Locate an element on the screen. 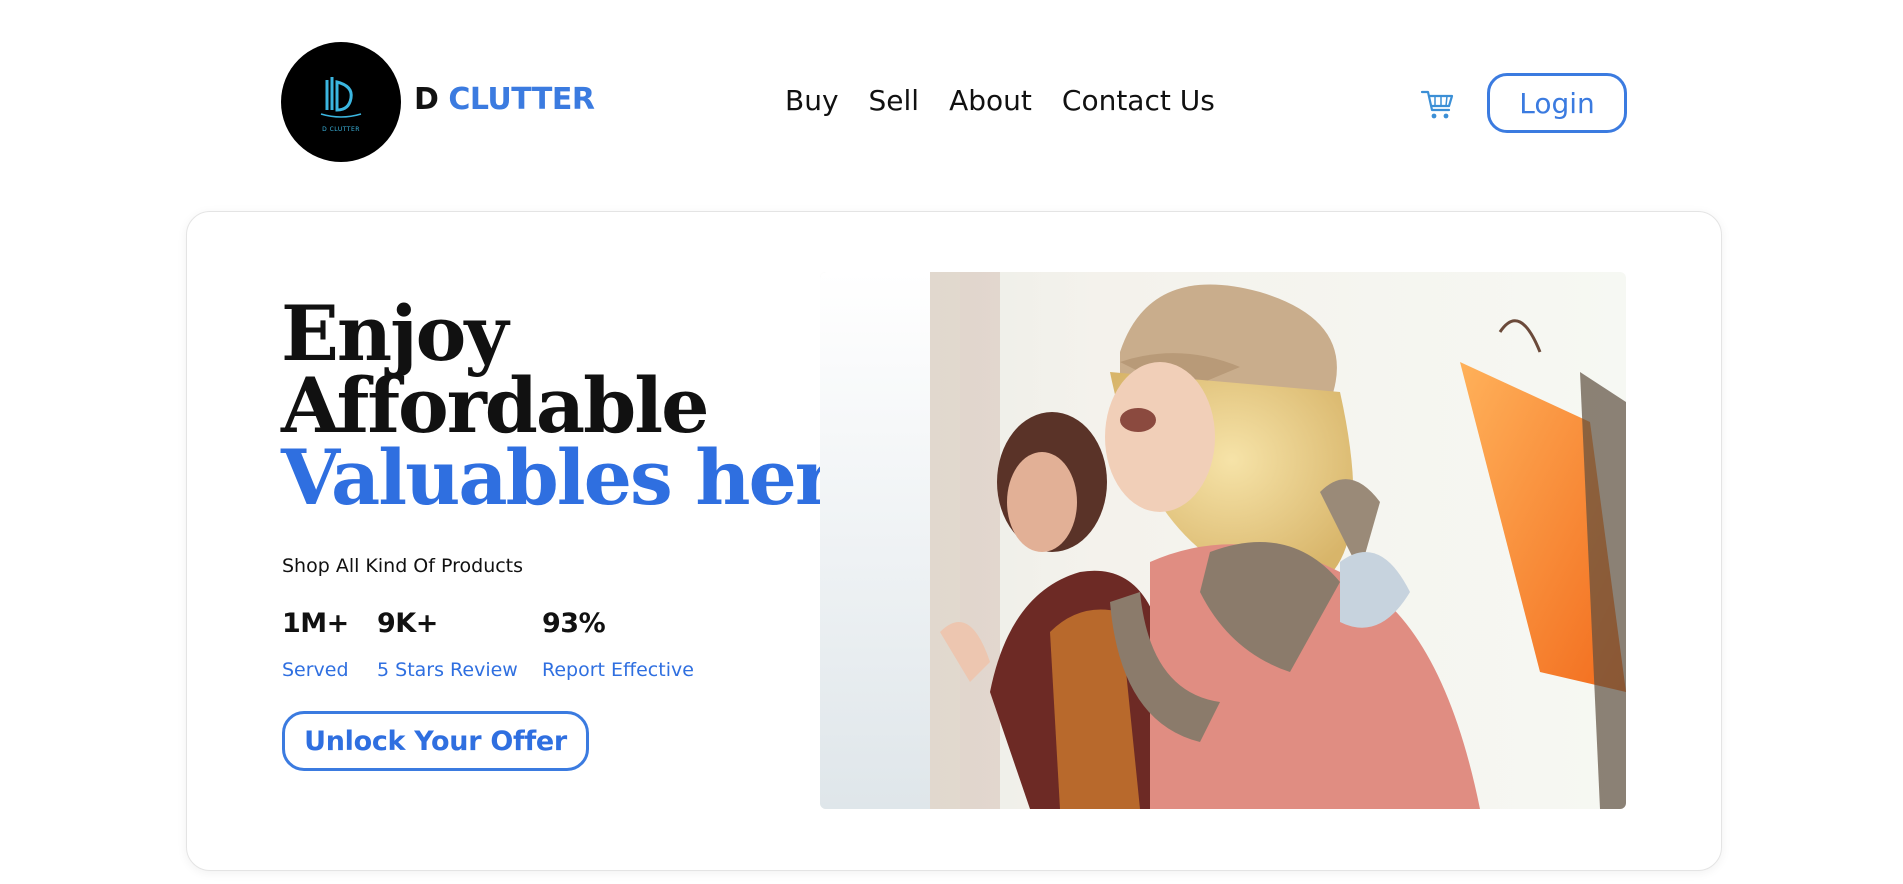  brand-d: D is located at coordinates (426, 99).